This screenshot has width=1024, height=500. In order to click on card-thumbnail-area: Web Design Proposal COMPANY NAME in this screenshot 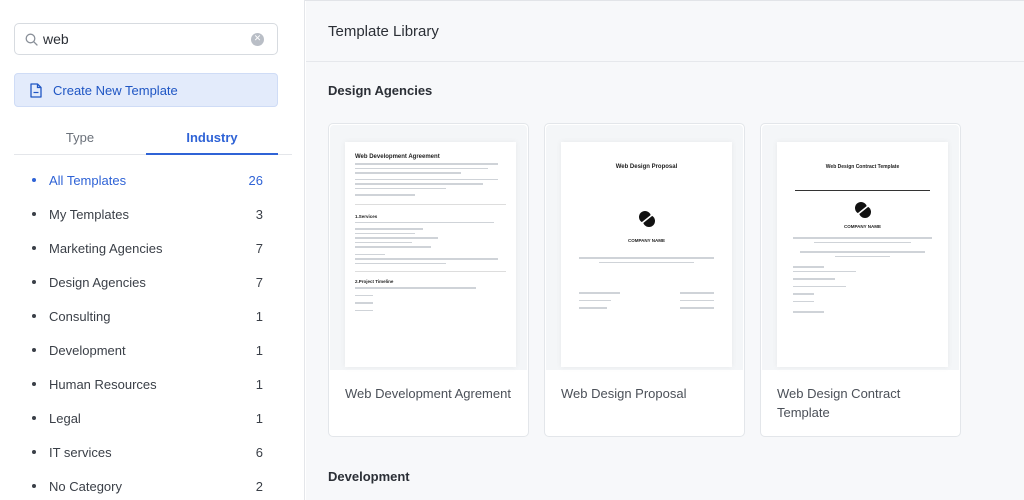, I will do `click(644, 247)`.